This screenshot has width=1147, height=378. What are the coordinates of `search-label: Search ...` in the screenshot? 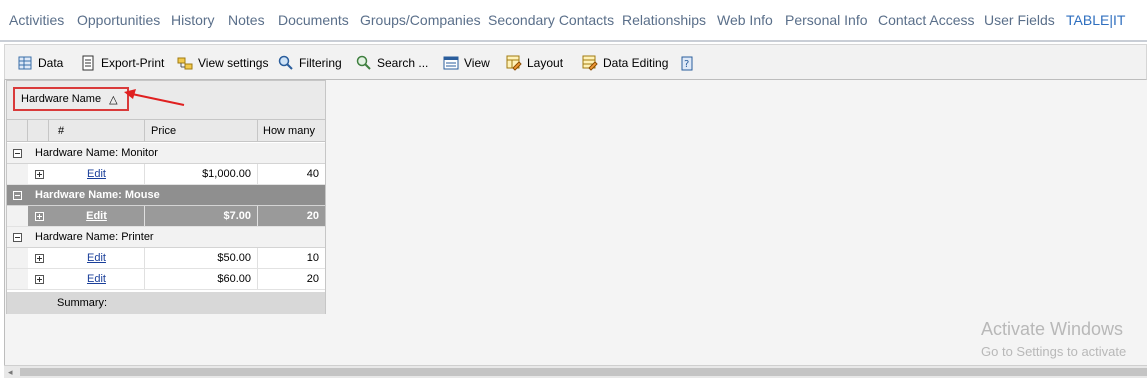 It's located at (403, 63).